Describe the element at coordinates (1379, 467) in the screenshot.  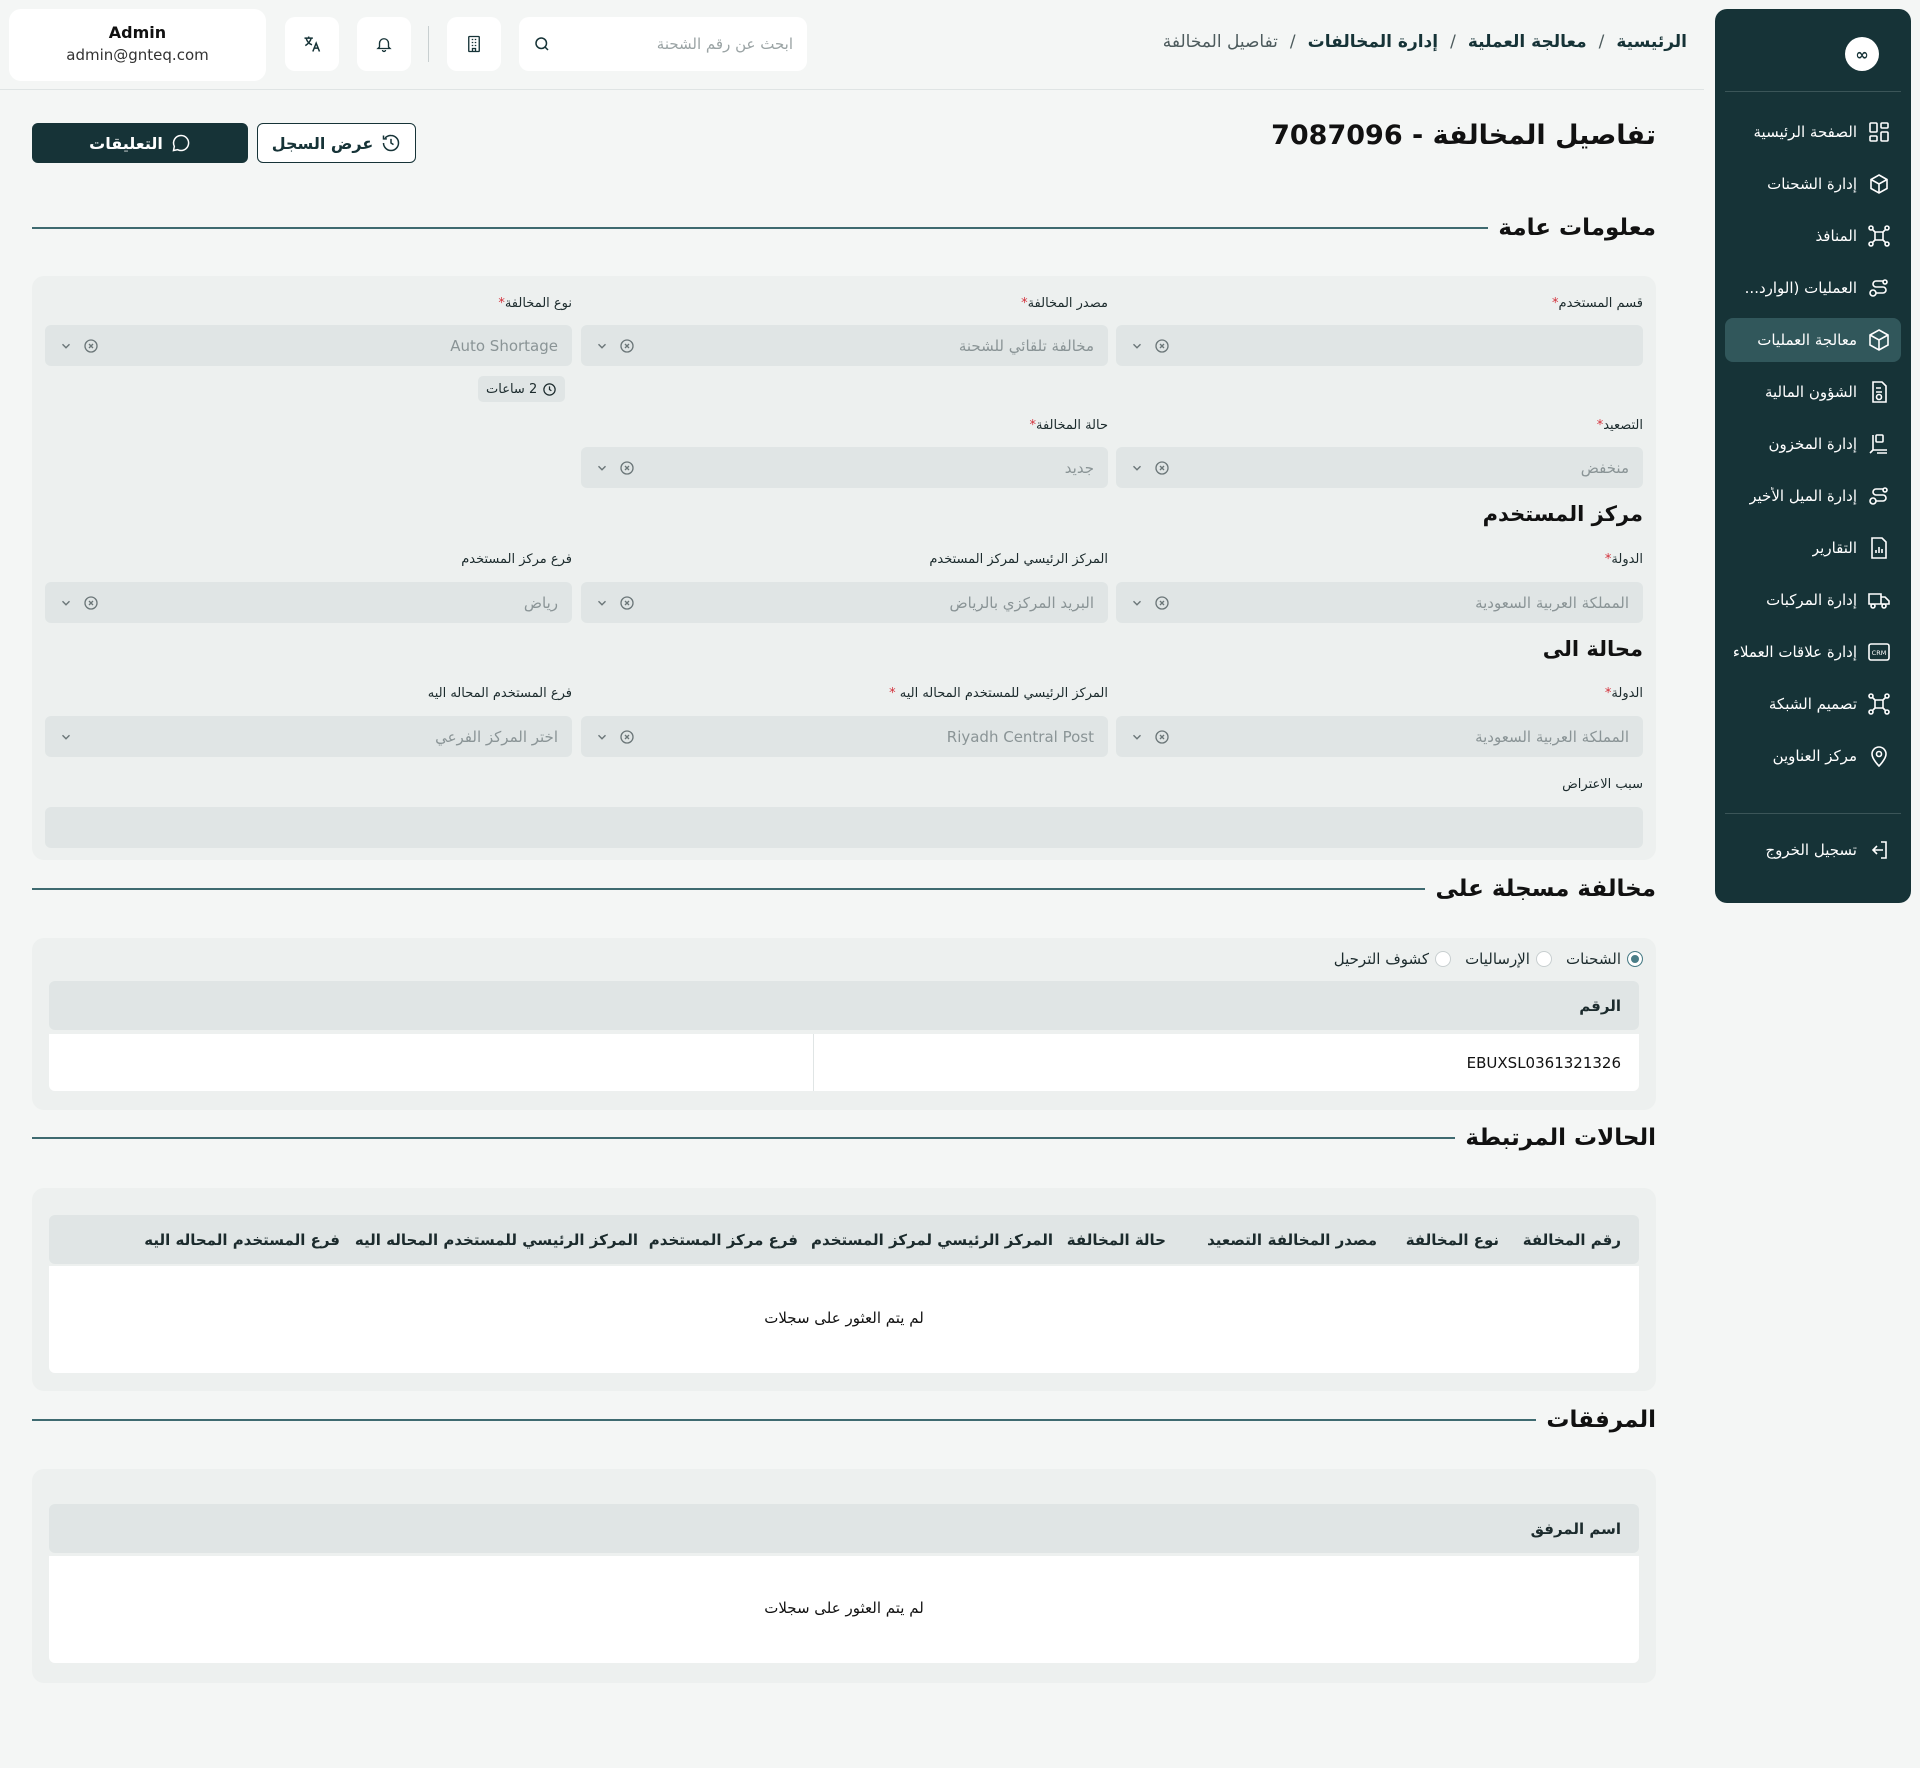
I see `escalation-select: منخفض` at that location.